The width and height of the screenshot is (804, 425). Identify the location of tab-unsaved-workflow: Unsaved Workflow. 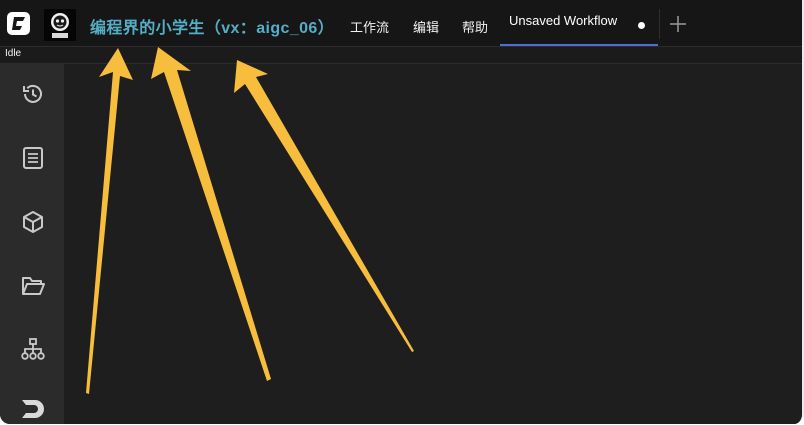
(579, 23).